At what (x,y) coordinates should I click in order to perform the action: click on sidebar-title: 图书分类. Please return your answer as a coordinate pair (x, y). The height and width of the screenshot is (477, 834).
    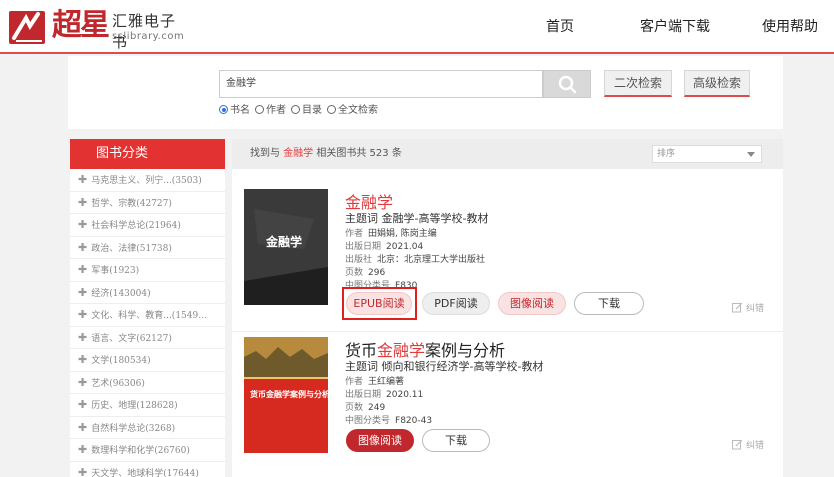
    Looking at the image, I should click on (147, 154).